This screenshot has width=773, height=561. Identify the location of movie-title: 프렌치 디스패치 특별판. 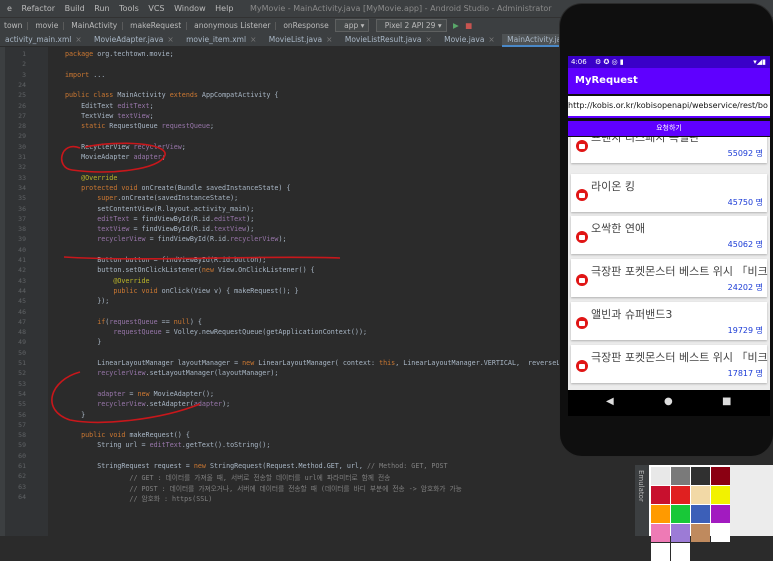
(645, 140).